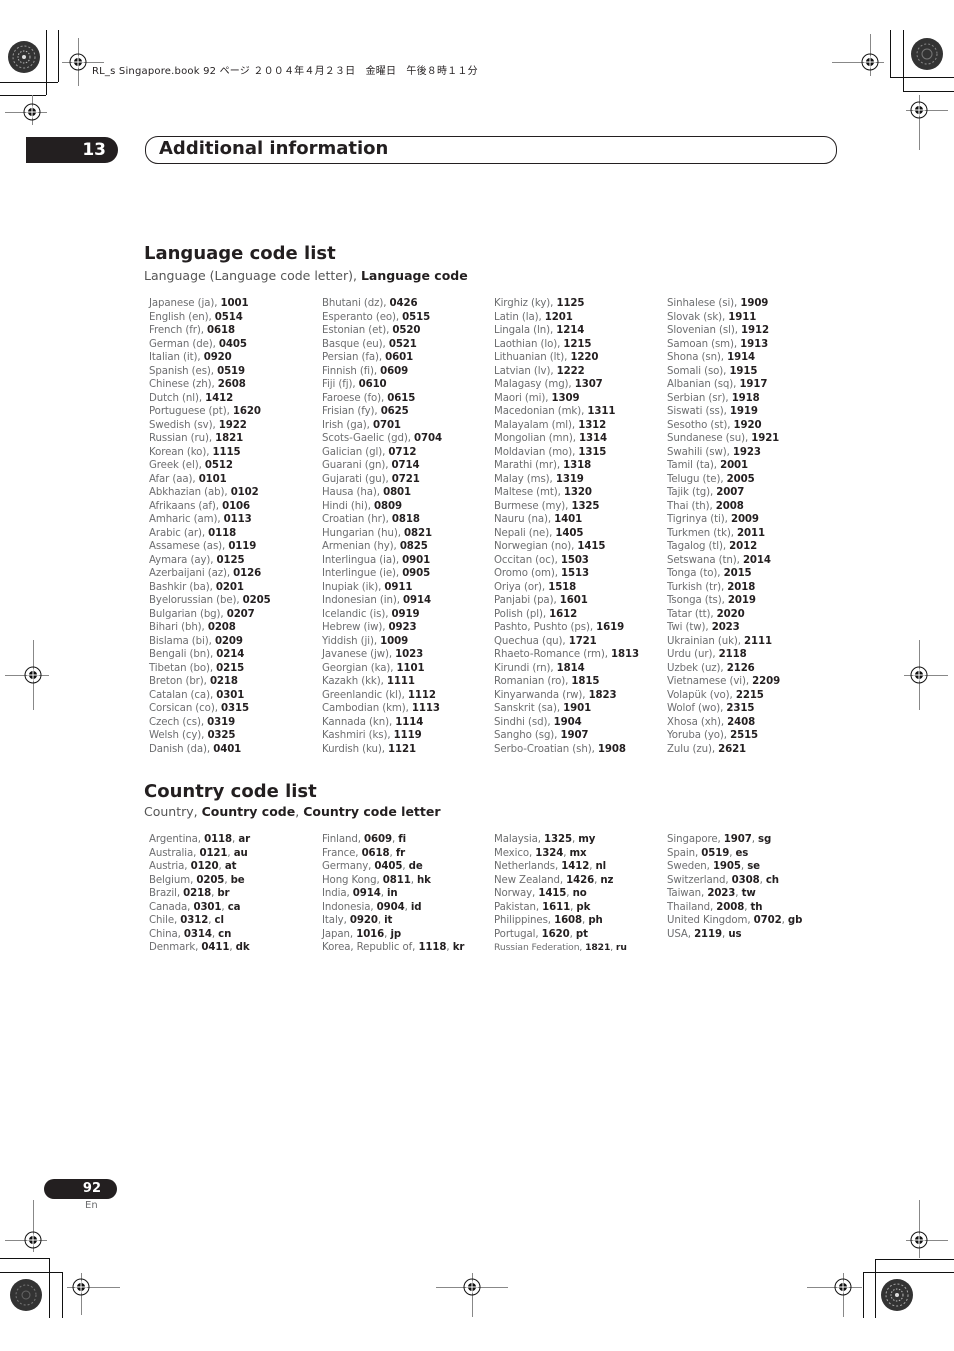  Describe the element at coordinates (408, 318) in the screenshot. I see `language-entry: Esperanto (eo), 0515` at that location.